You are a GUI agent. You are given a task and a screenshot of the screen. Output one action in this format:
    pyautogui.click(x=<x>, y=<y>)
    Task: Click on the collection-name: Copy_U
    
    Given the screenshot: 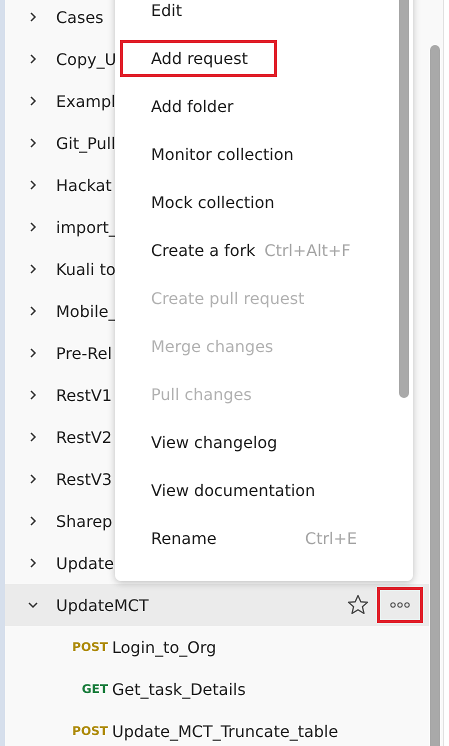 What is the action you would take?
    pyautogui.click(x=86, y=59)
    